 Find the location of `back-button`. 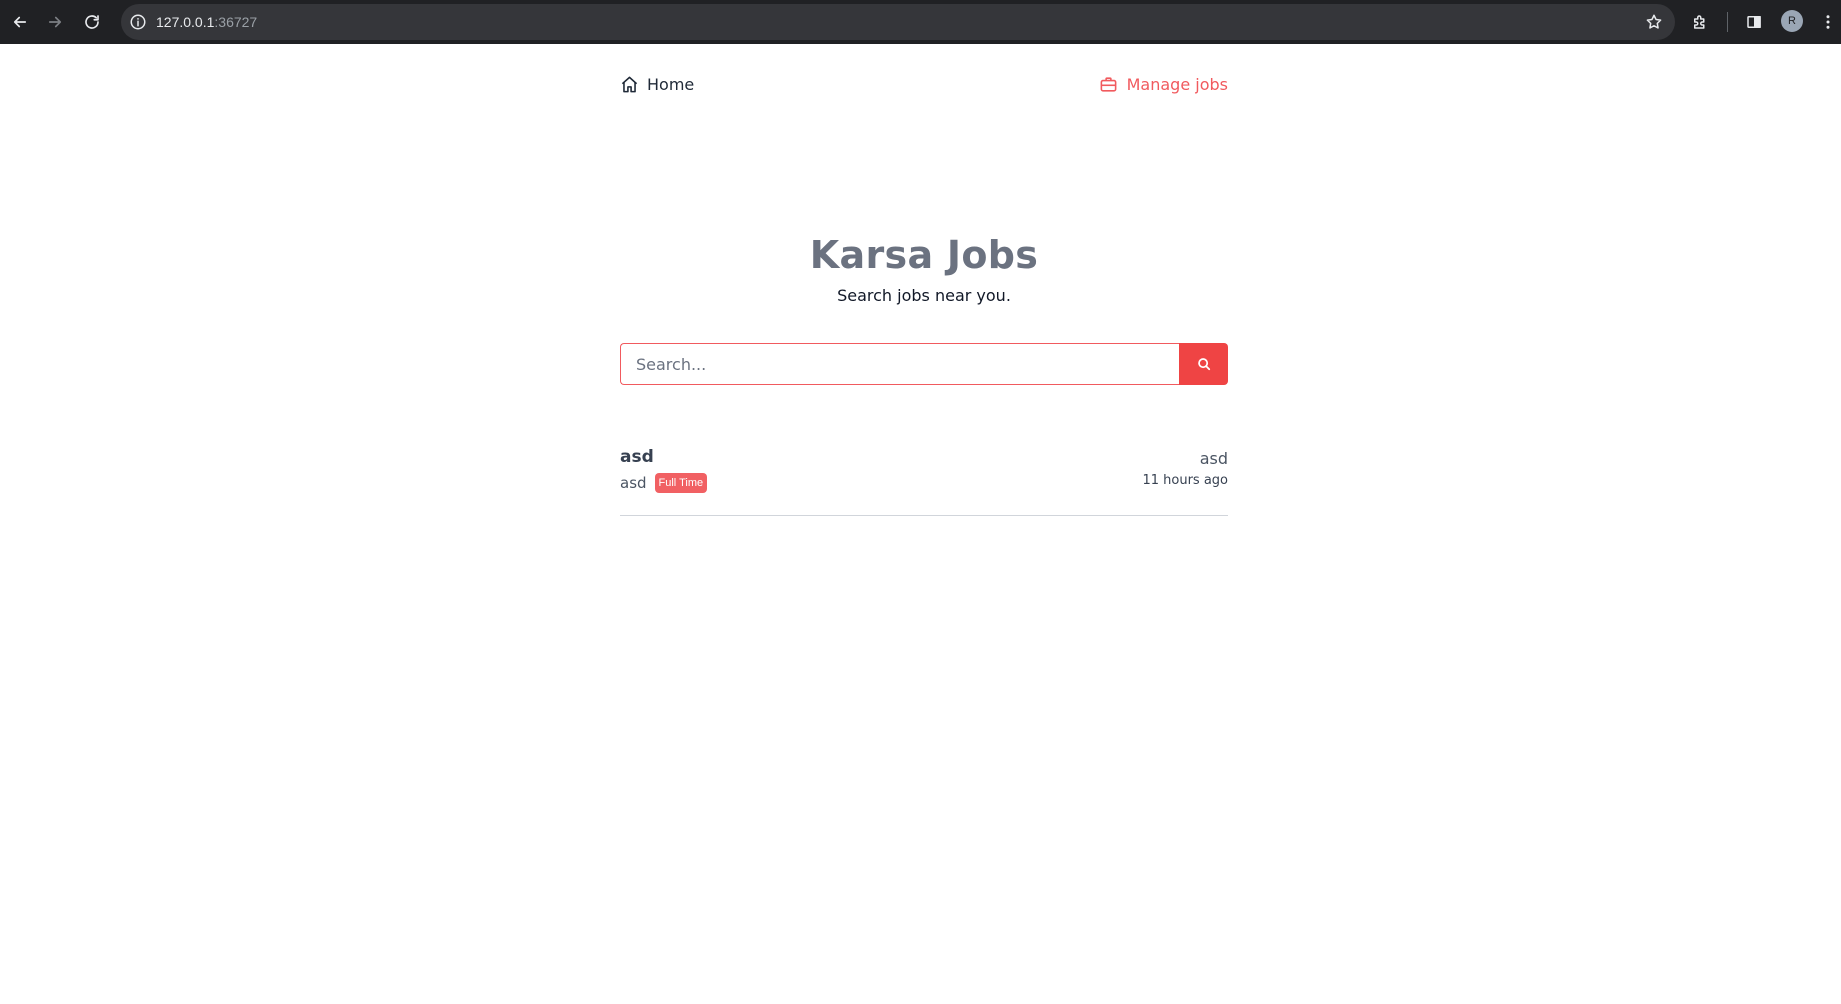

back-button is located at coordinates (20, 22).